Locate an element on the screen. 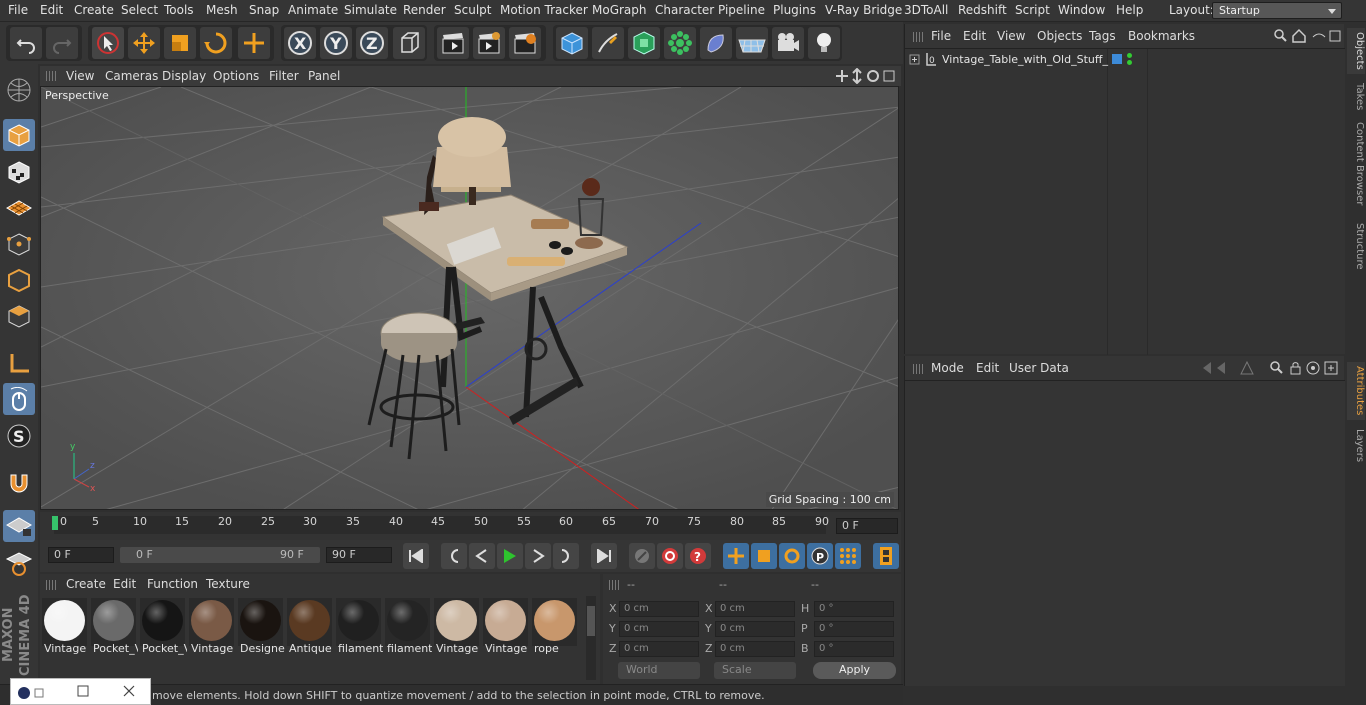 This screenshot has height=705, width=1366. y-axis-button: Y is located at coordinates (336, 43).